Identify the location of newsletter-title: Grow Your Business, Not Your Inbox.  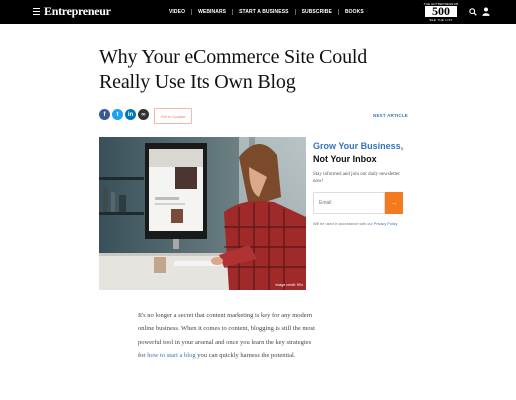
(358, 153).